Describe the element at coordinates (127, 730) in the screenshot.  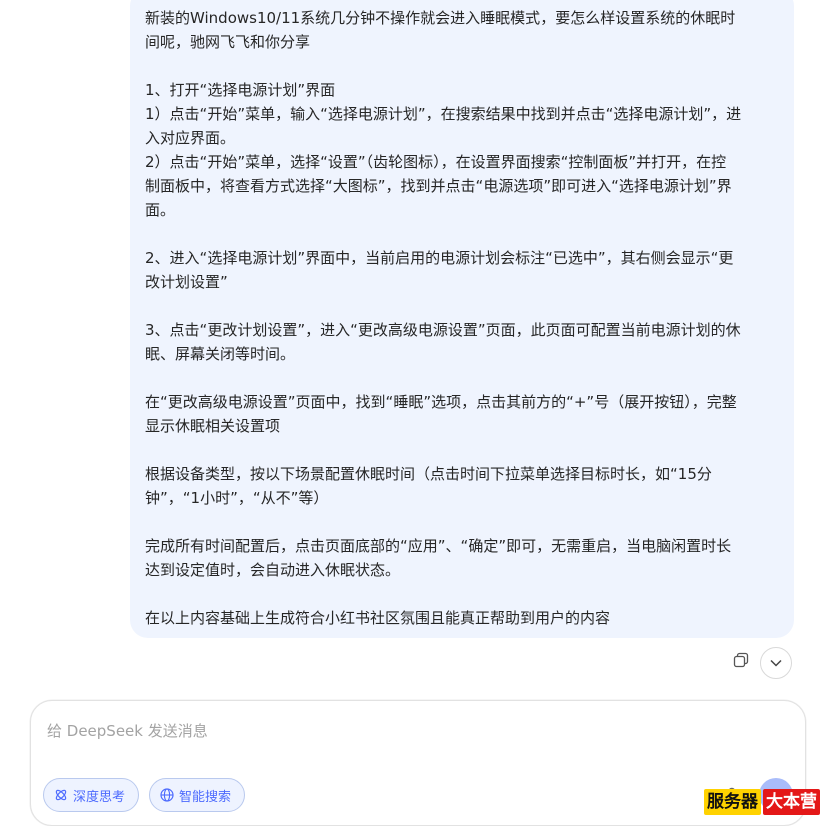
I see `message-input: 给 DeepSeek 发送消息` at that location.